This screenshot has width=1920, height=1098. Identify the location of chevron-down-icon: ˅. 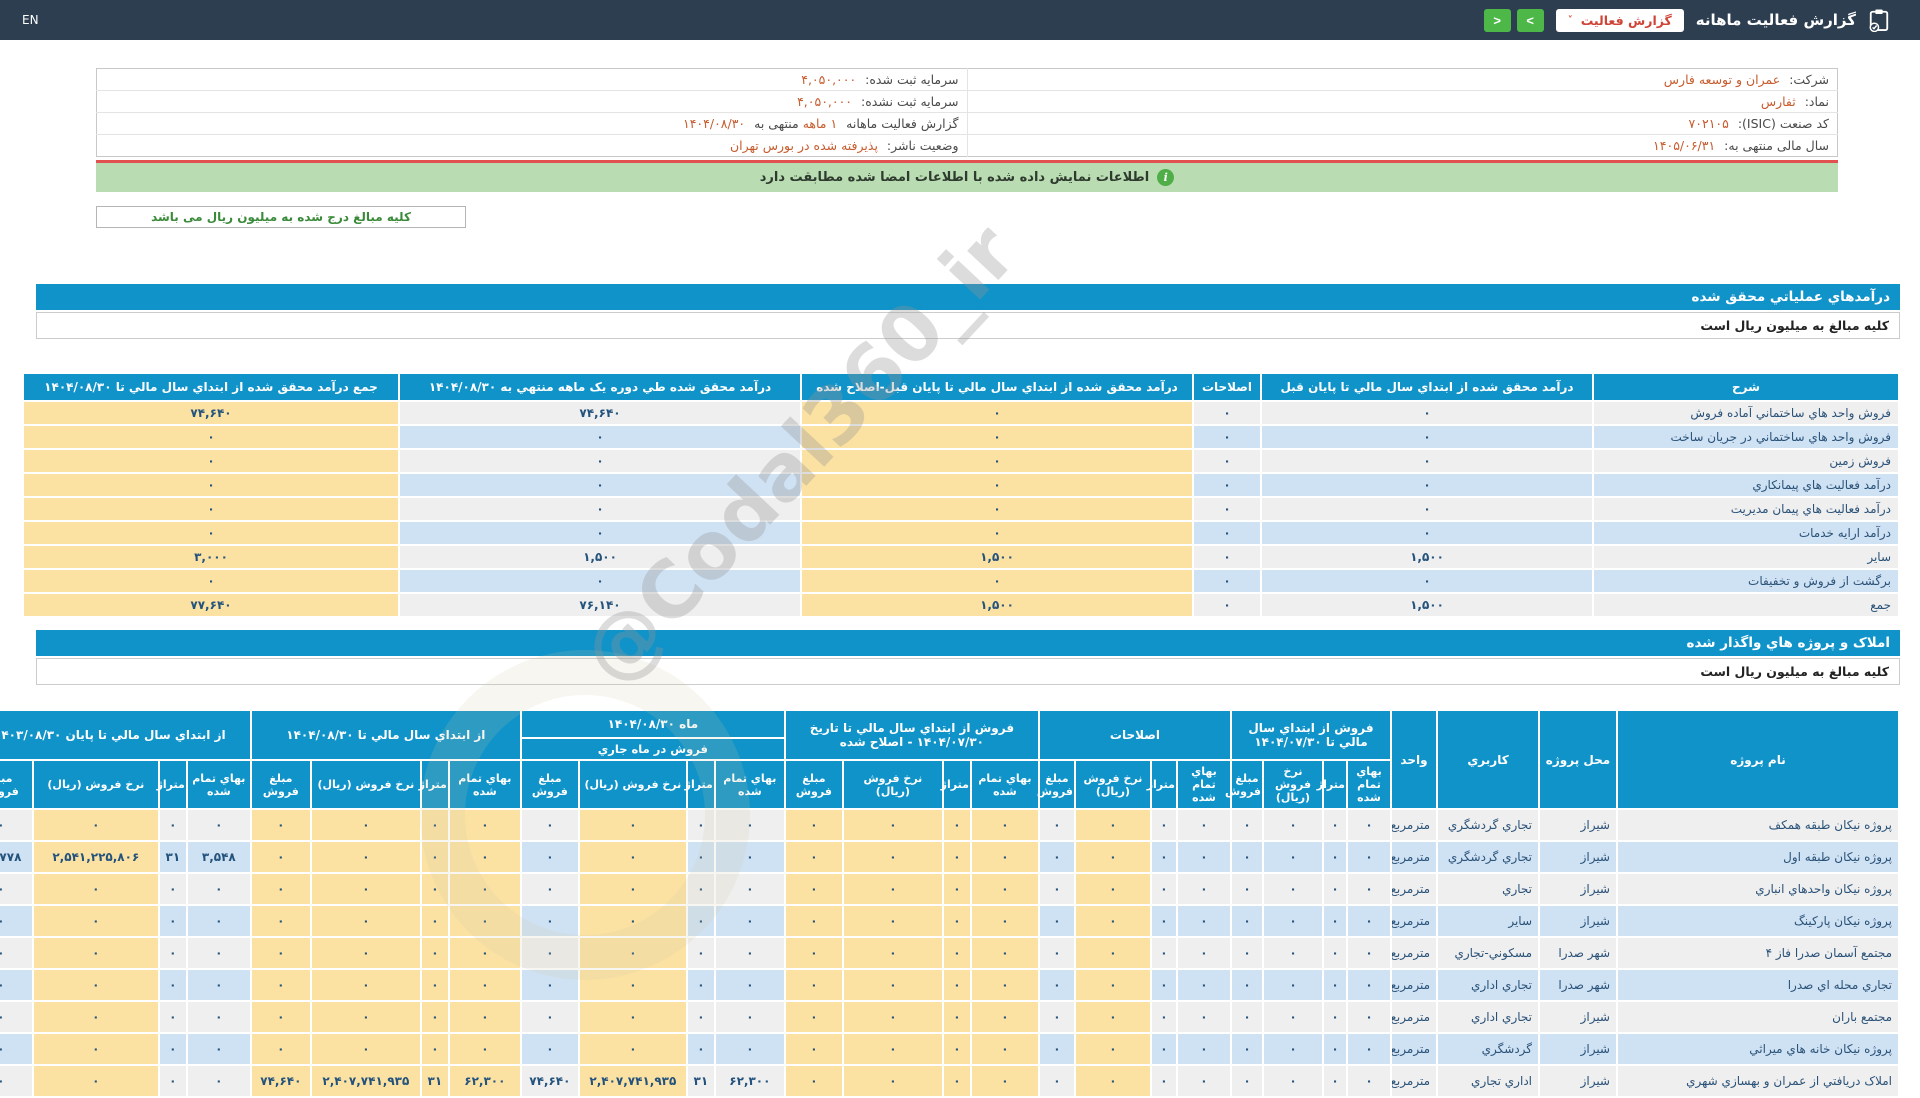
(1570, 20).